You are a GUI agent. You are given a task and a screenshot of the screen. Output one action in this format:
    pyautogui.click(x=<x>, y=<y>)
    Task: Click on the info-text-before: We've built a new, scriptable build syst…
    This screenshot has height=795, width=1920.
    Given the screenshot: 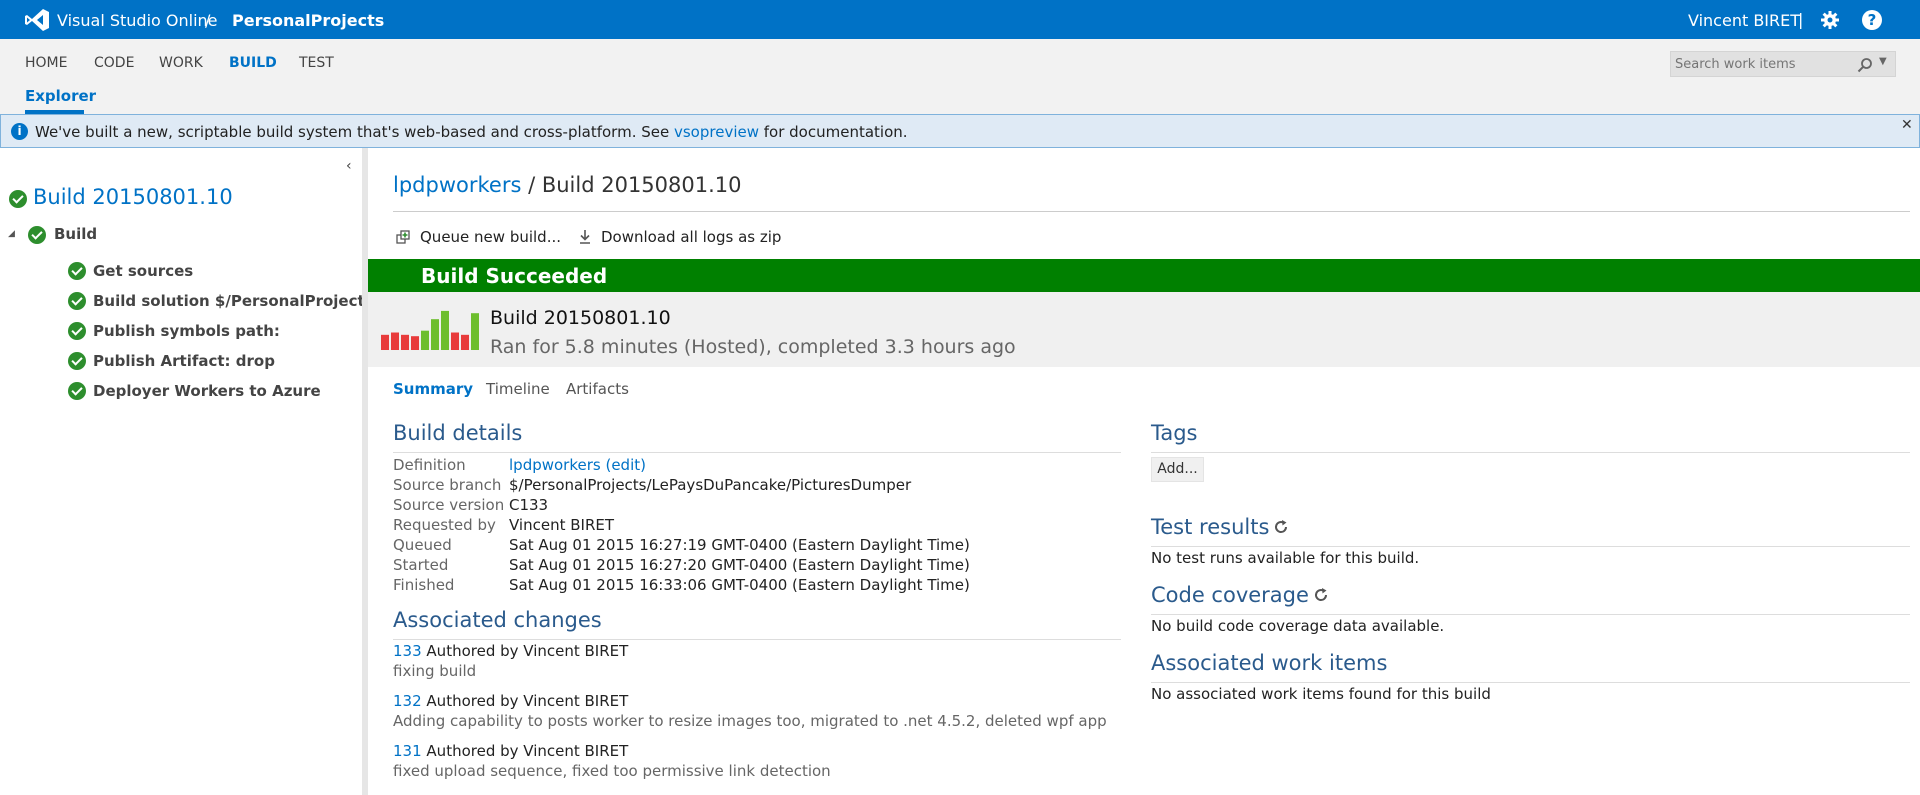 What is the action you would take?
    pyautogui.click(x=354, y=132)
    